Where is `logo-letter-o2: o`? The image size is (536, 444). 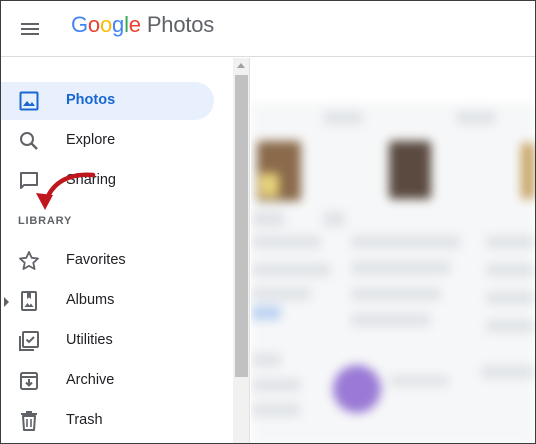 logo-letter-o2: o is located at coordinates (106, 24).